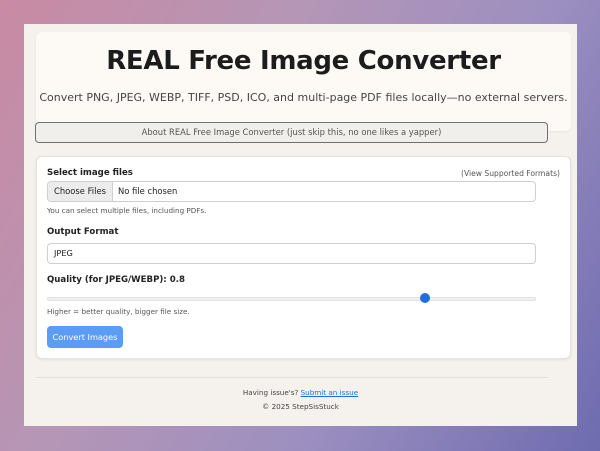  What do you see at coordinates (90, 173) in the screenshot?
I see `files-label: Select image files` at bounding box center [90, 173].